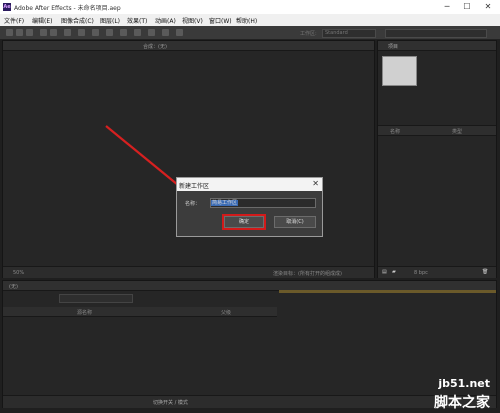 This screenshot has height=413, width=500. I want to click on menu-help: 帮助(H), so click(246, 20).